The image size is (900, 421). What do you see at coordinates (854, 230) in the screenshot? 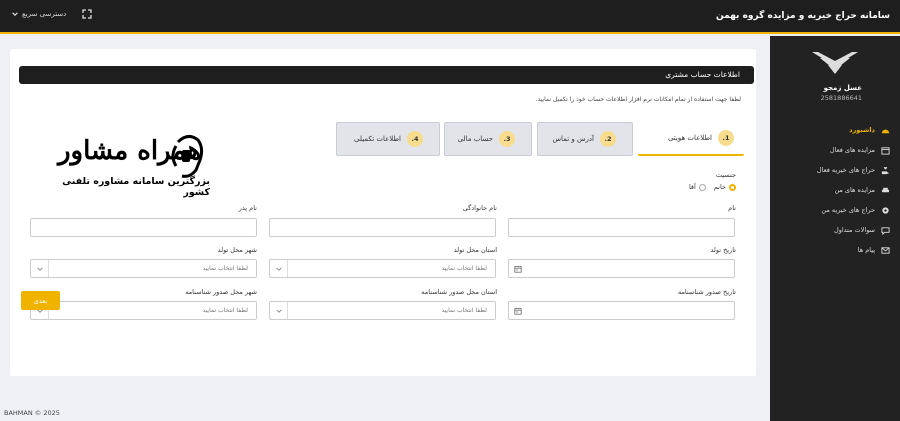
I see `sidebar-item-label: سوالات متداول` at bounding box center [854, 230].